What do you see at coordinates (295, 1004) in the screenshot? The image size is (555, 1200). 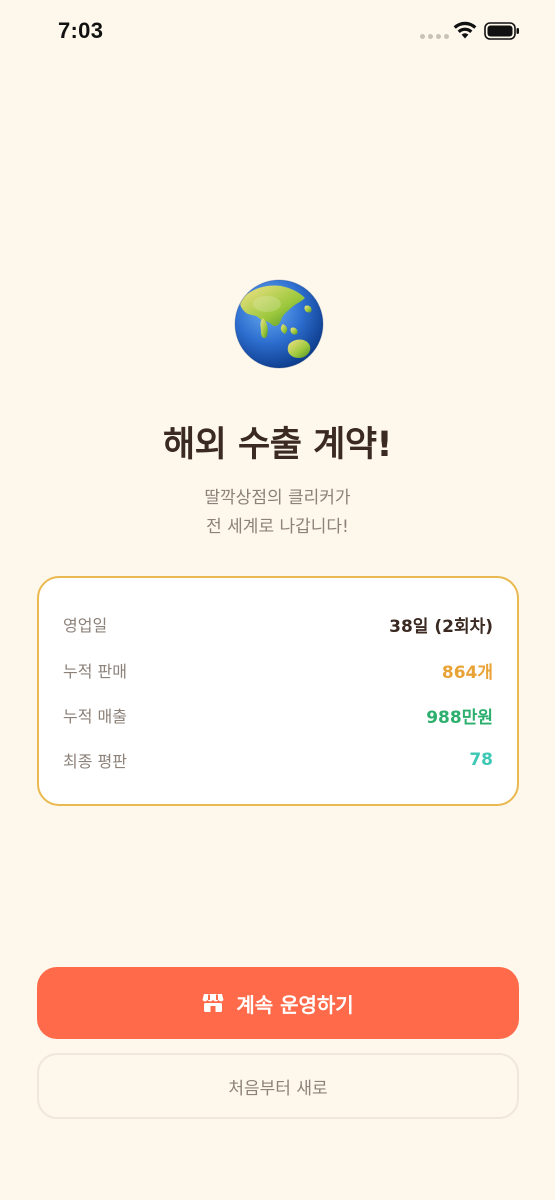 I see `continue-business-label: 계속 운영하기` at bounding box center [295, 1004].